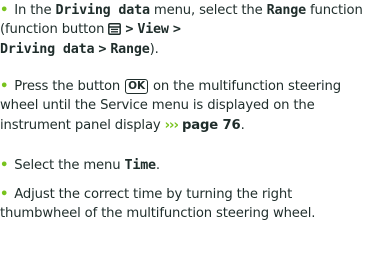 The width and height of the screenshot is (368, 268). What do you see at coordinates (183, 165) in the screenshot?
I see `step-select-time: • Select the menu Time.` at bounding box center [183, 165].